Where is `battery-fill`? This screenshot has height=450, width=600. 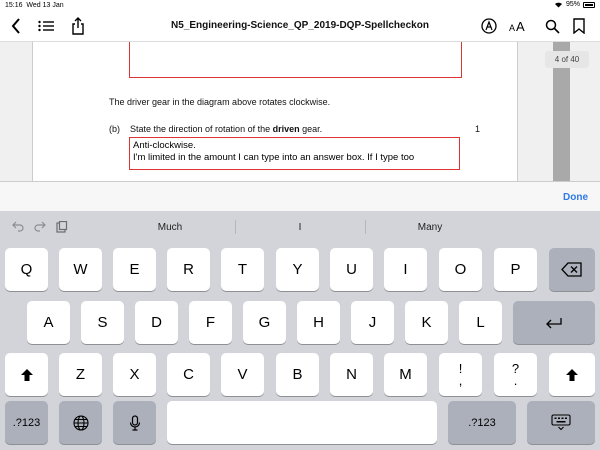 battery-fill is located at coordinates (589, 4).